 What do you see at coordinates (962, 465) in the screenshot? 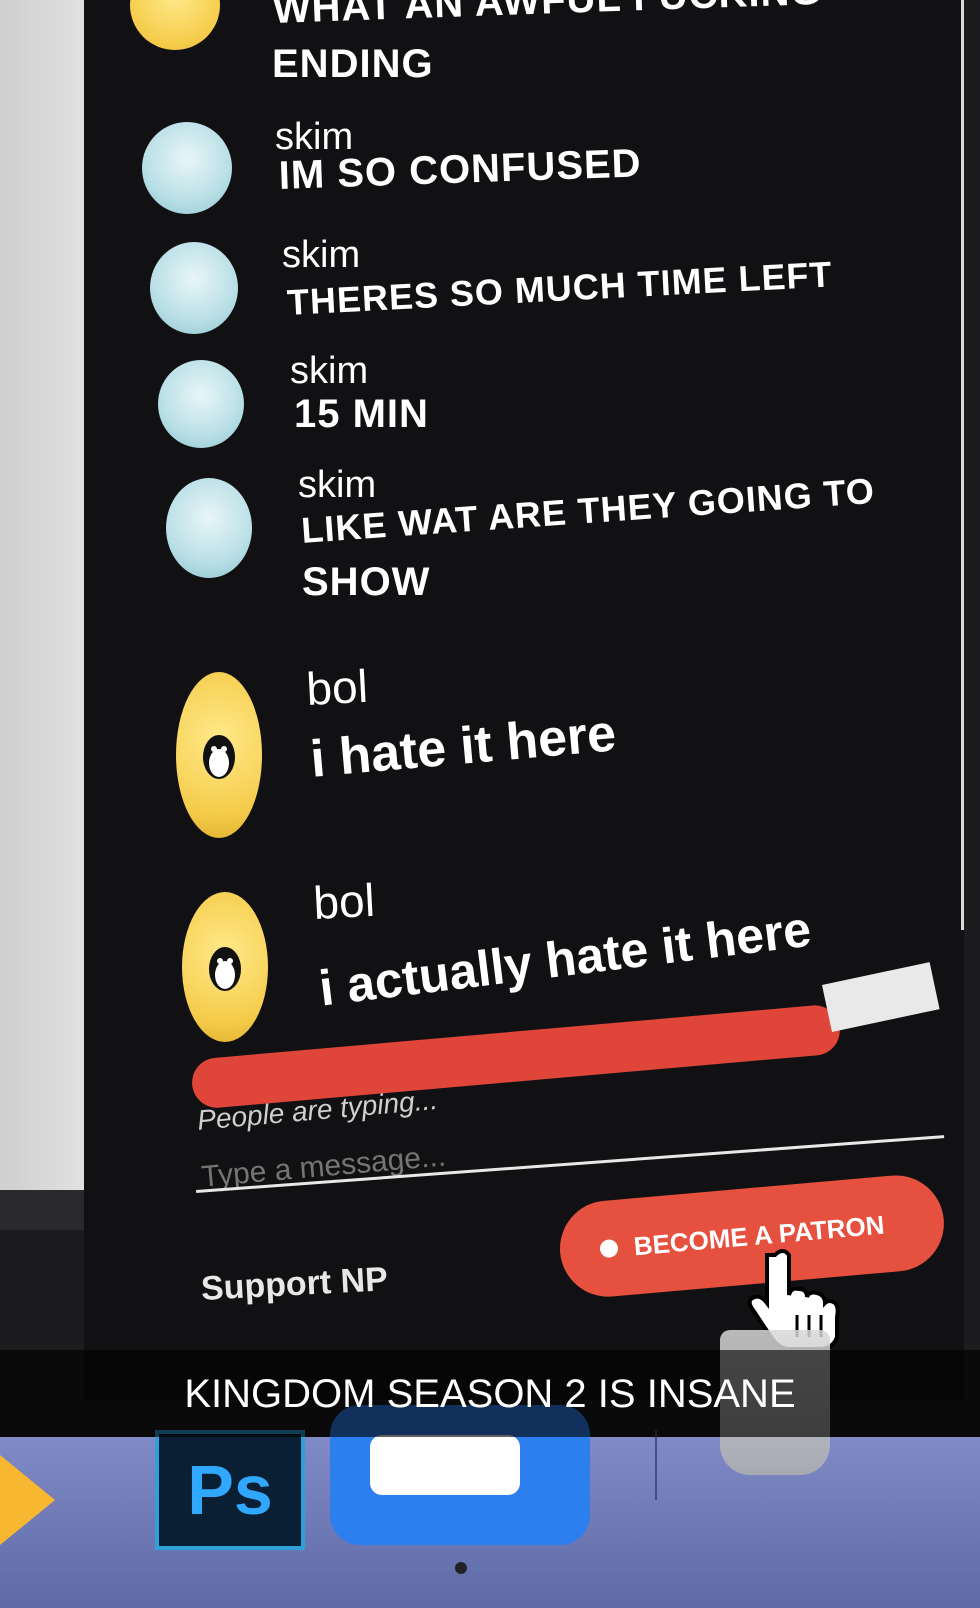
I see `panel-border` at bounding box center [962, 465].